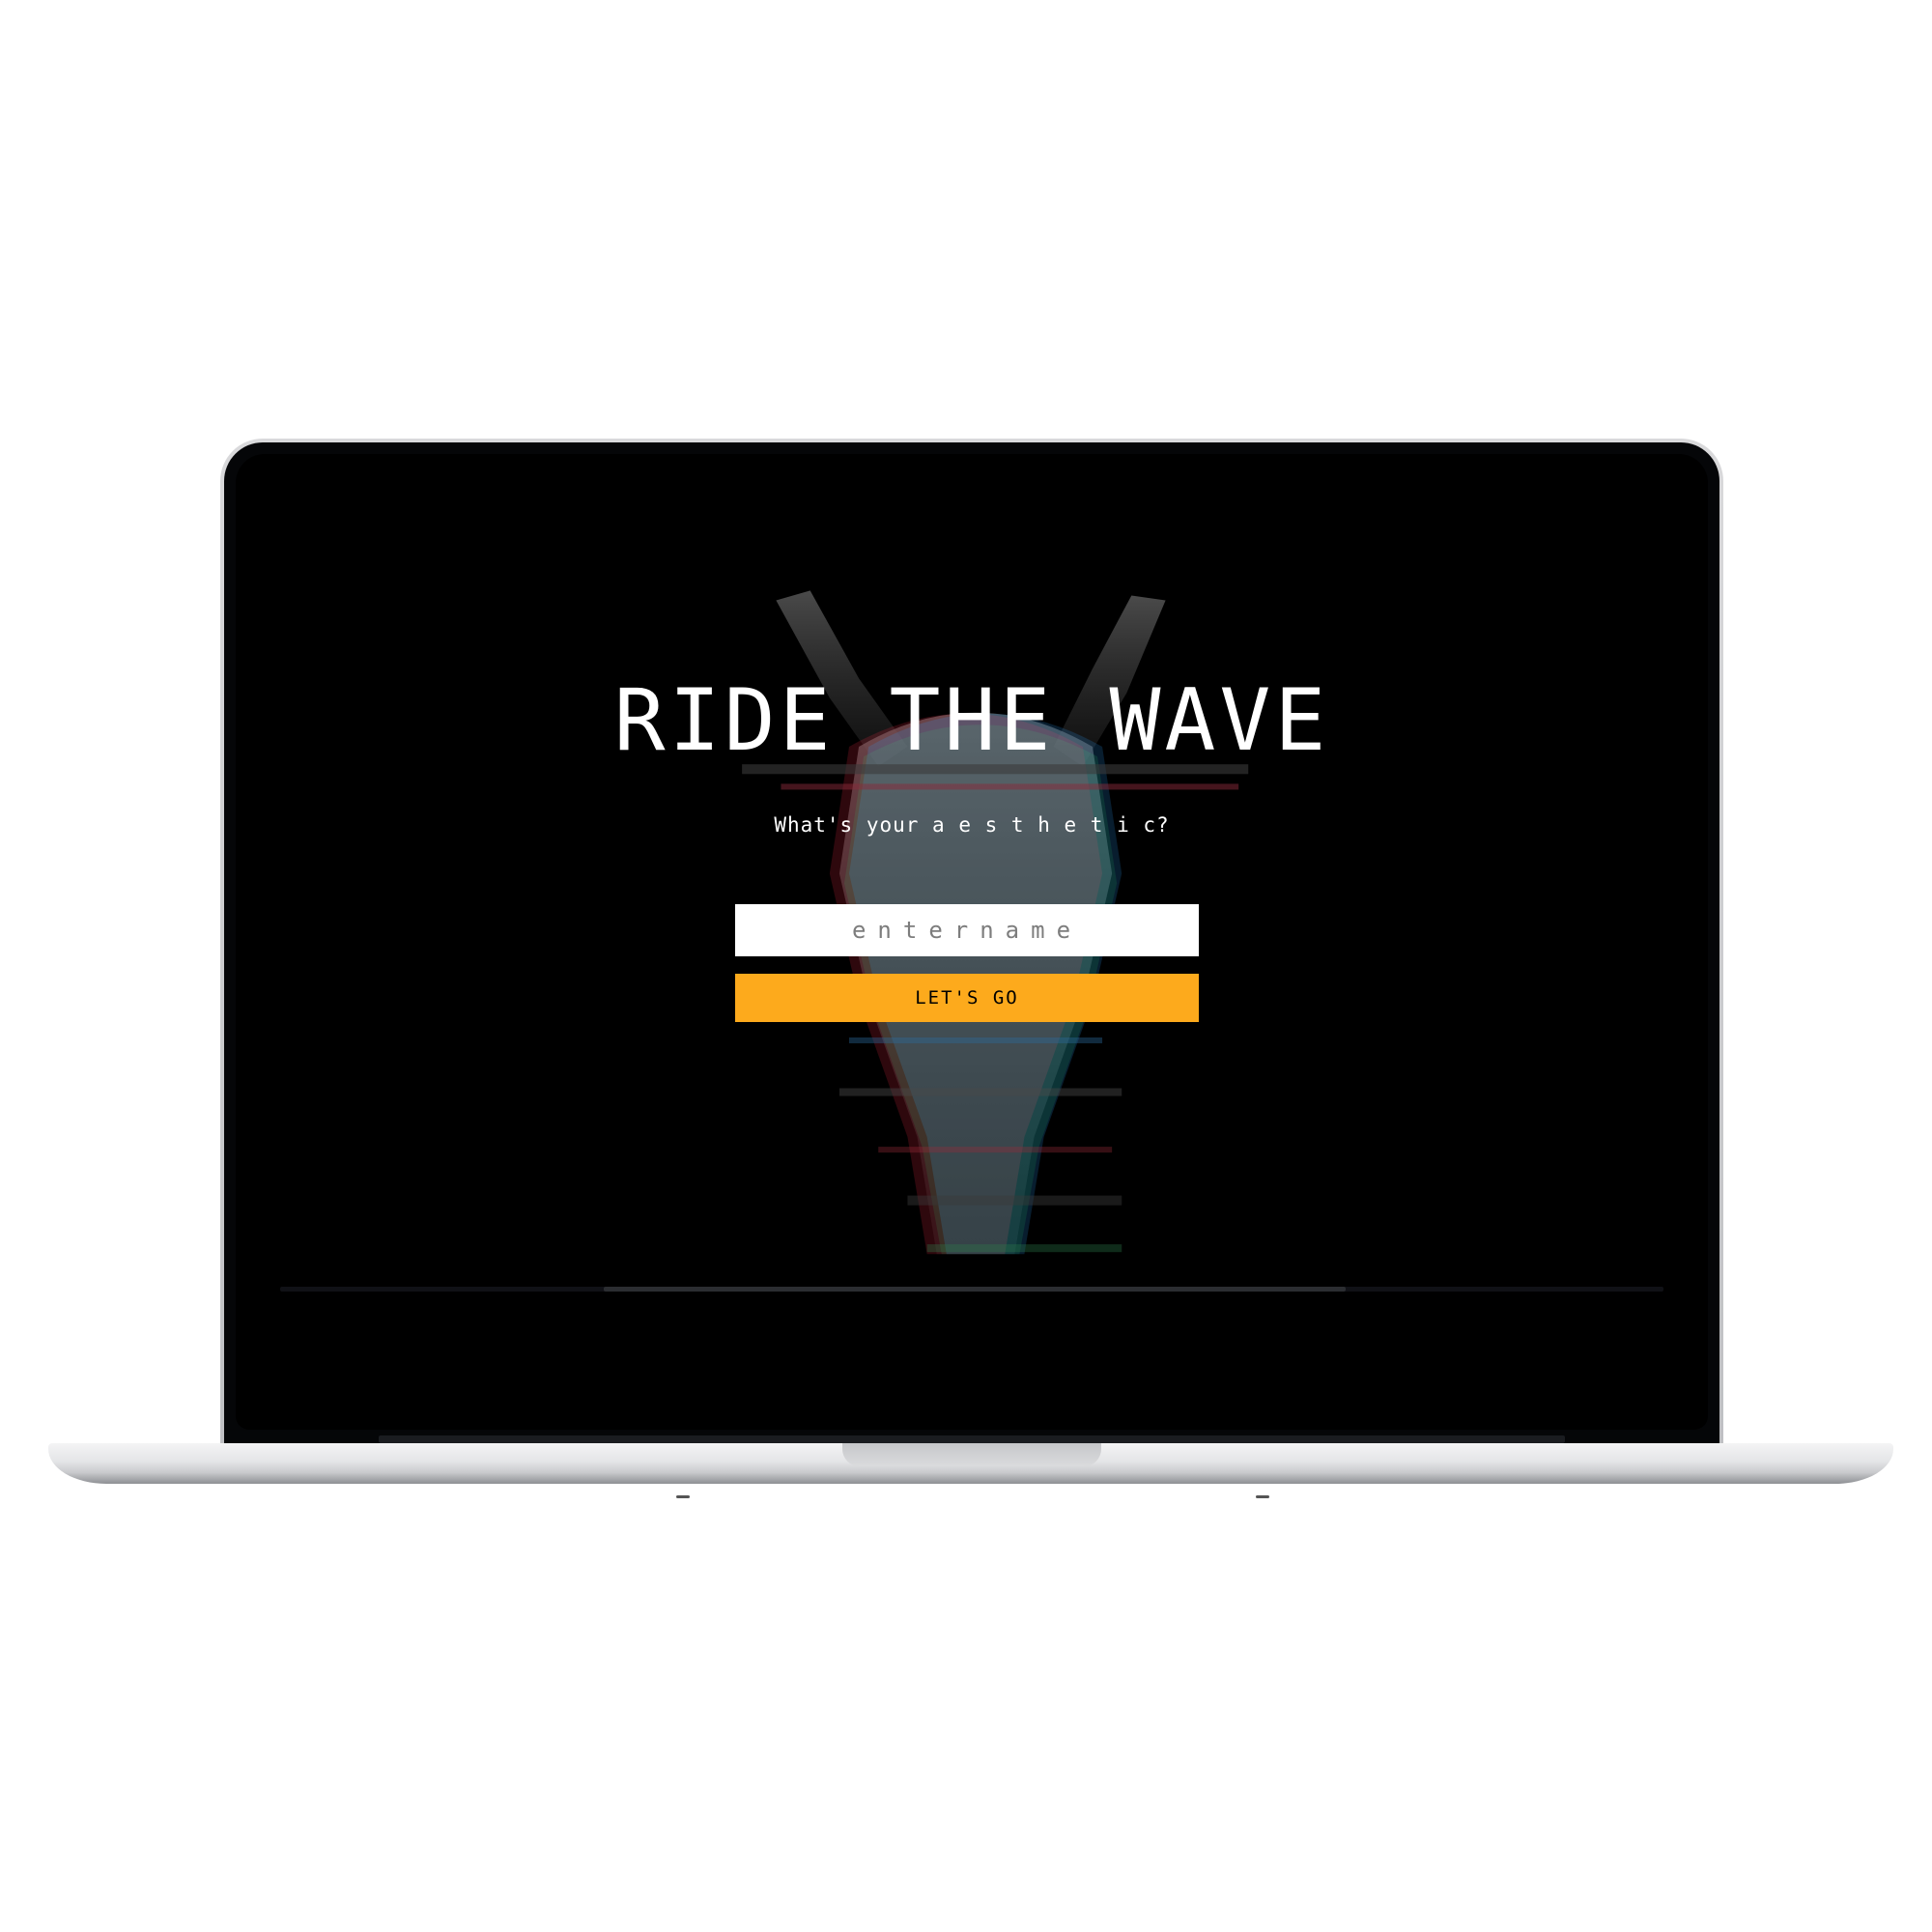 This screenshot has width=1932, height=1932. What do you see at coordinates (971, 720) in the screenshot?
I see `page-title: RIDE THE WAVE` at bounding box center [971, 720].